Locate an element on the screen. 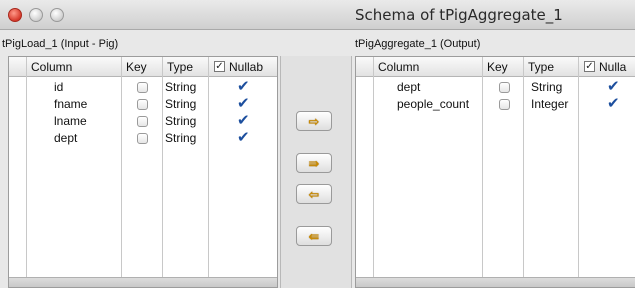 This screenshot has height=288, width=635. column-name: id is located at coordinates (59, 87).